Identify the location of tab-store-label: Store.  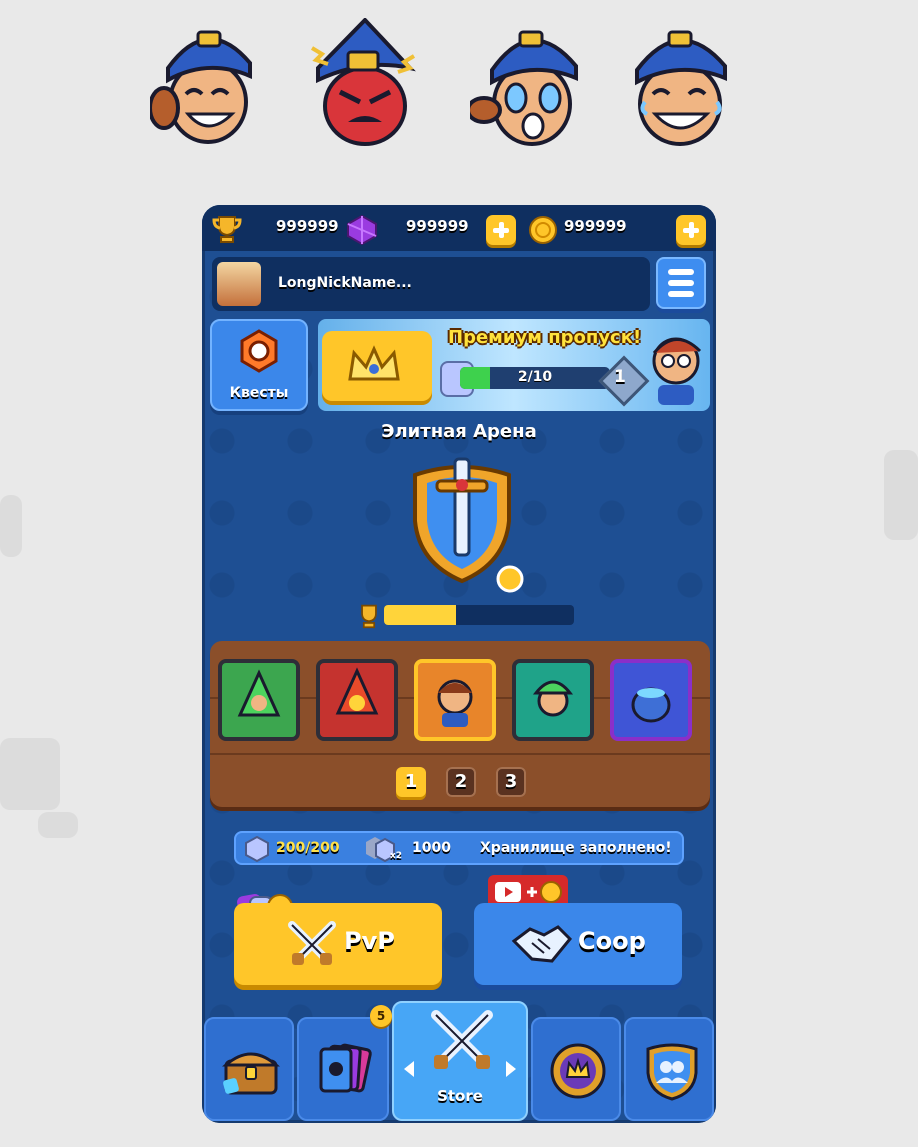
(460, 1096).